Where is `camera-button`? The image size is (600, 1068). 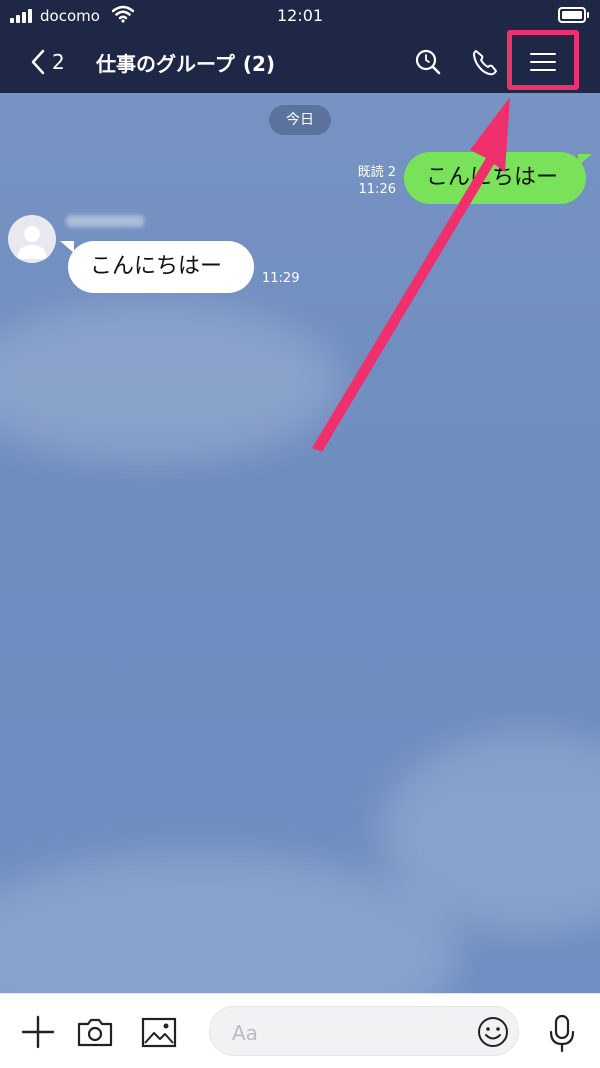
camera-button is located at coordinates (94, 1032).